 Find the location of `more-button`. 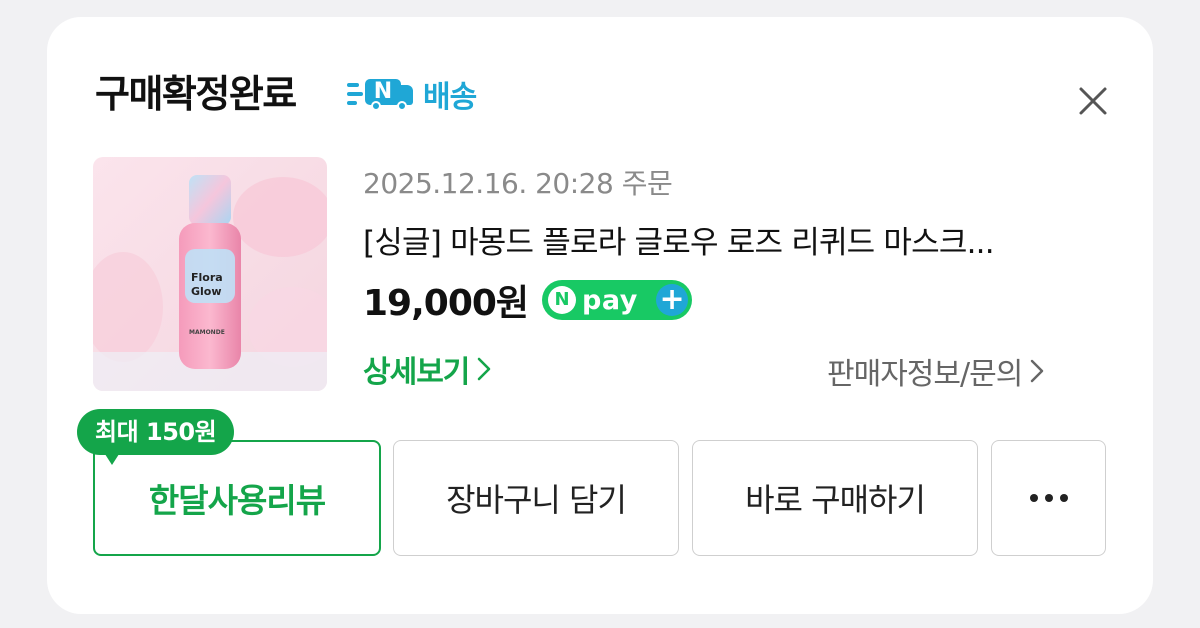

more-button is located at coordinates (1048, 498).